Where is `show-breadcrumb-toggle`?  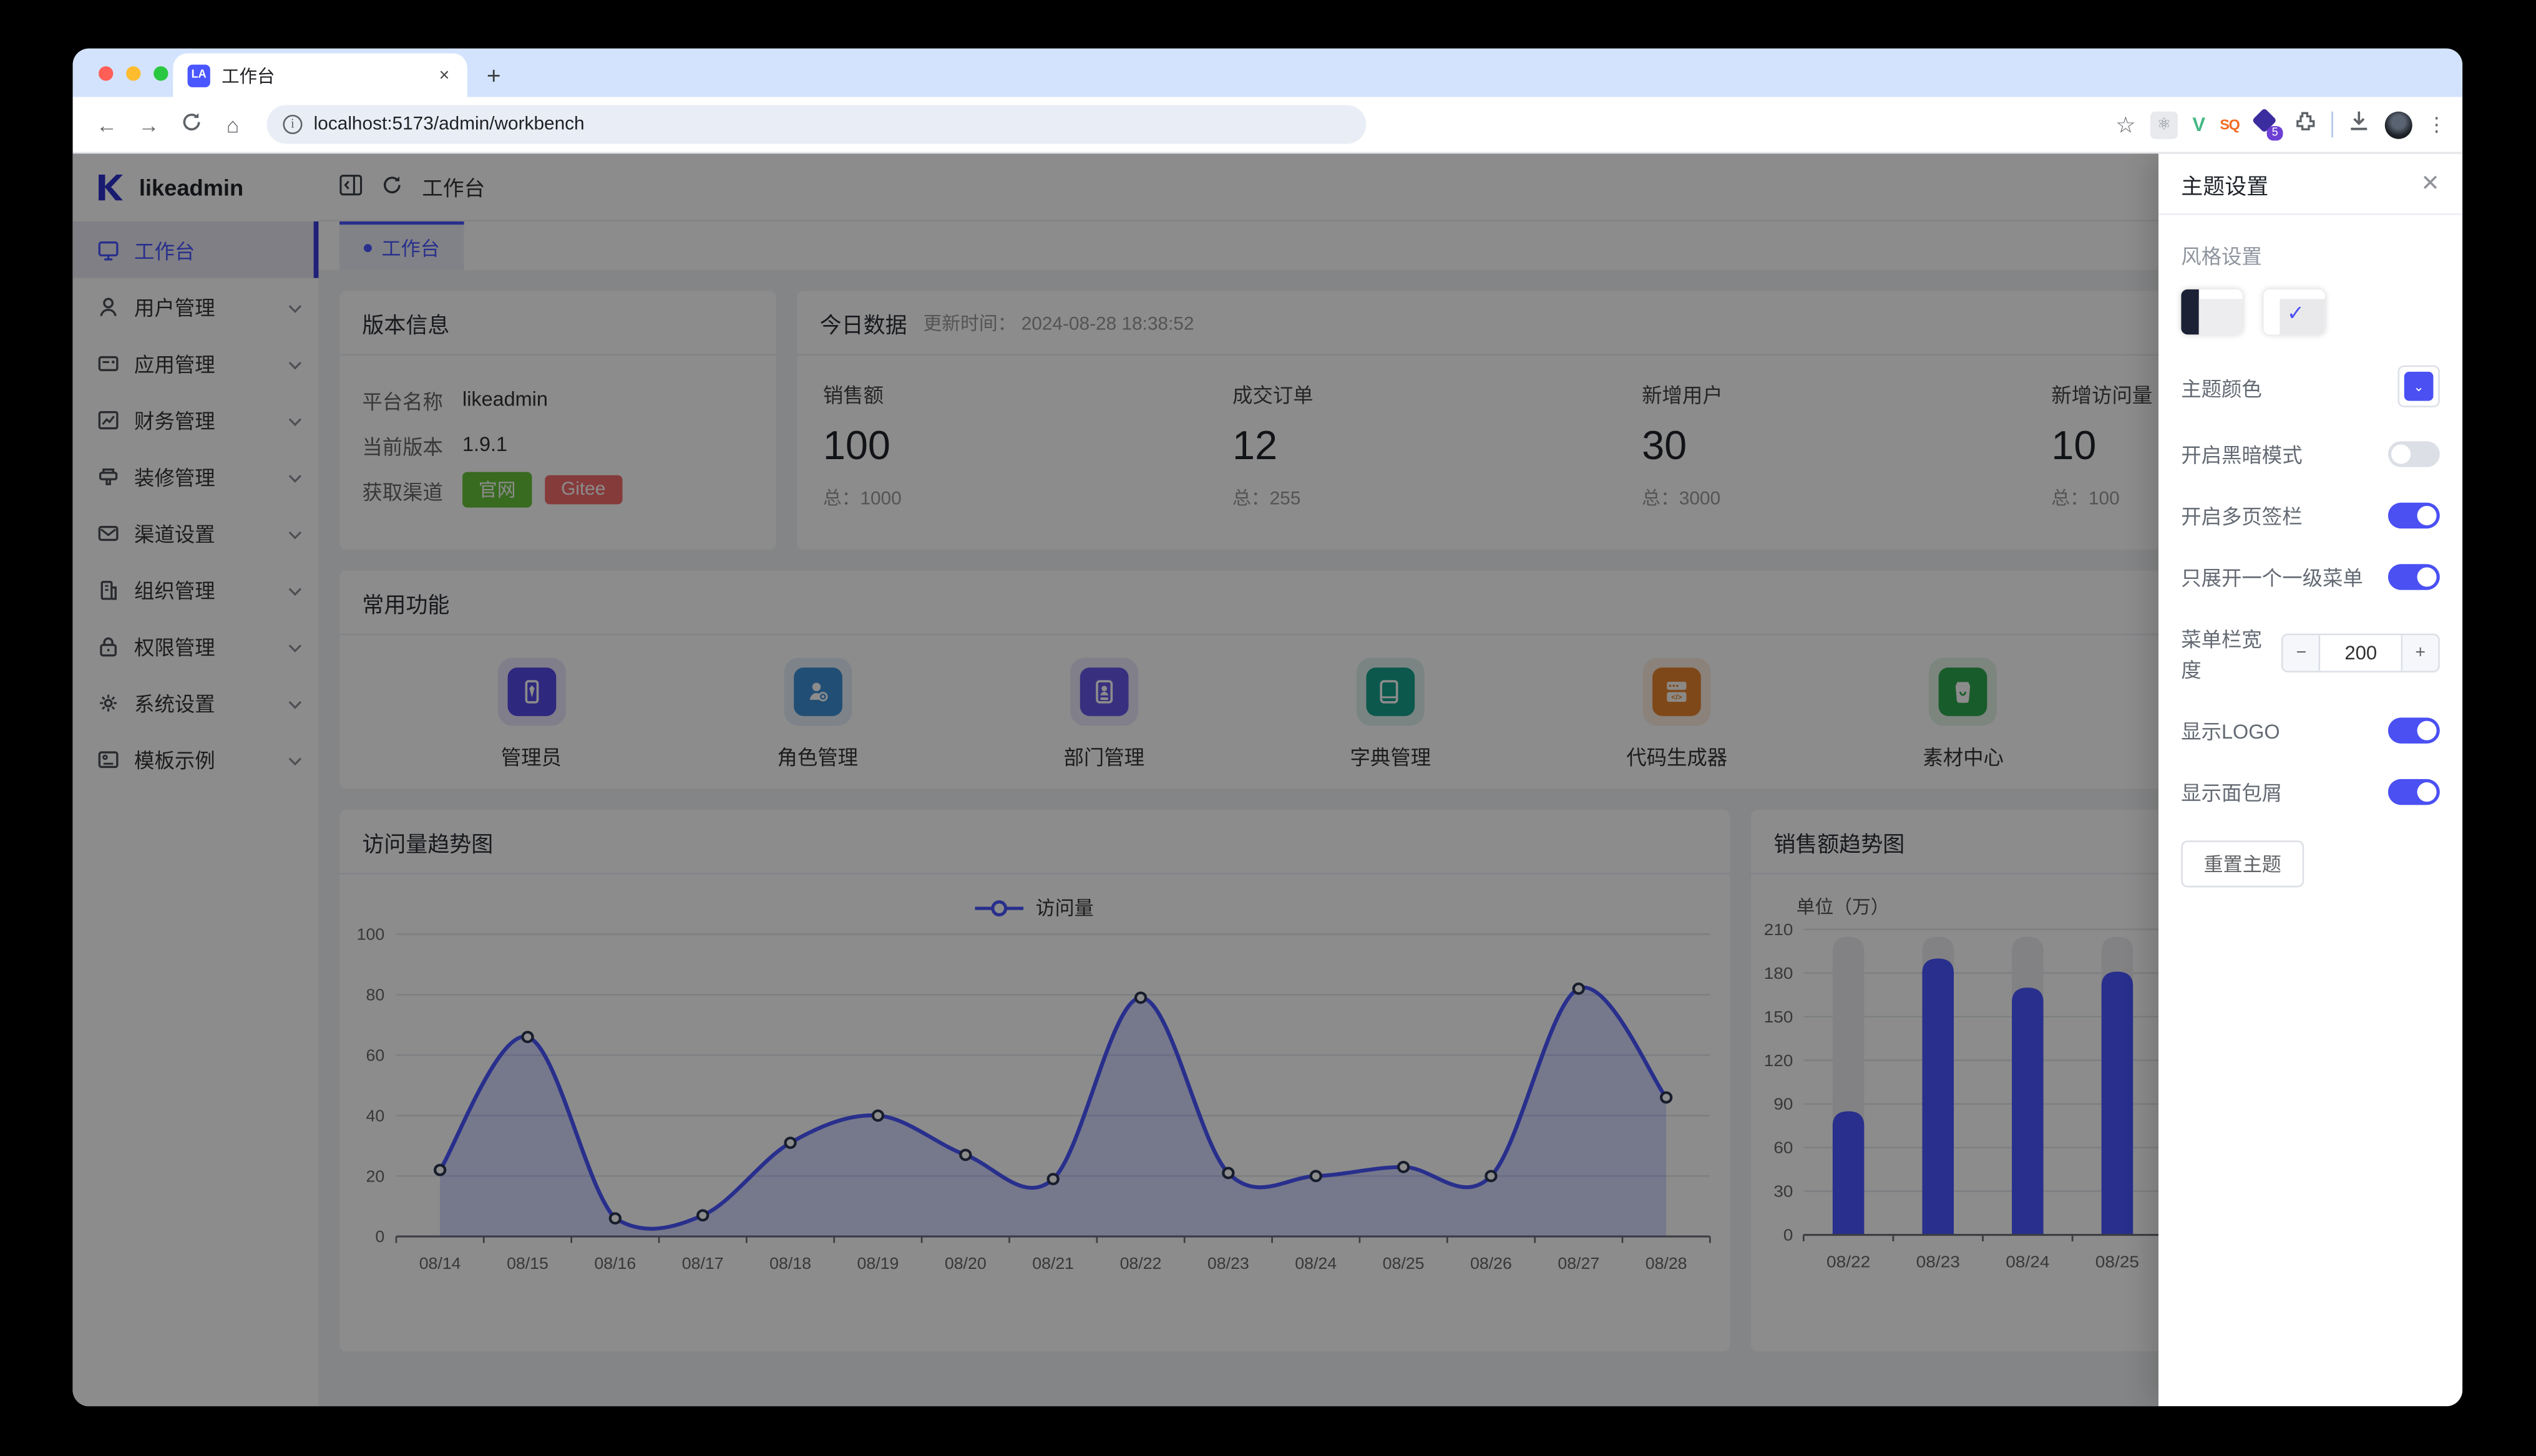 show-breadcrumb-toggle is located at coordinates (2413, 792).